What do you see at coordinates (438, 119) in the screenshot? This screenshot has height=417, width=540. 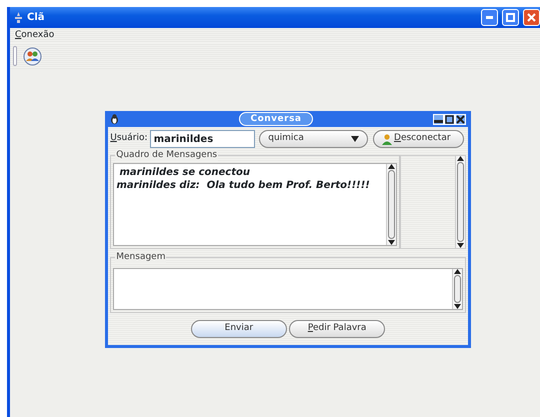 I see `minimize-button` at bounding box center [438, 119].